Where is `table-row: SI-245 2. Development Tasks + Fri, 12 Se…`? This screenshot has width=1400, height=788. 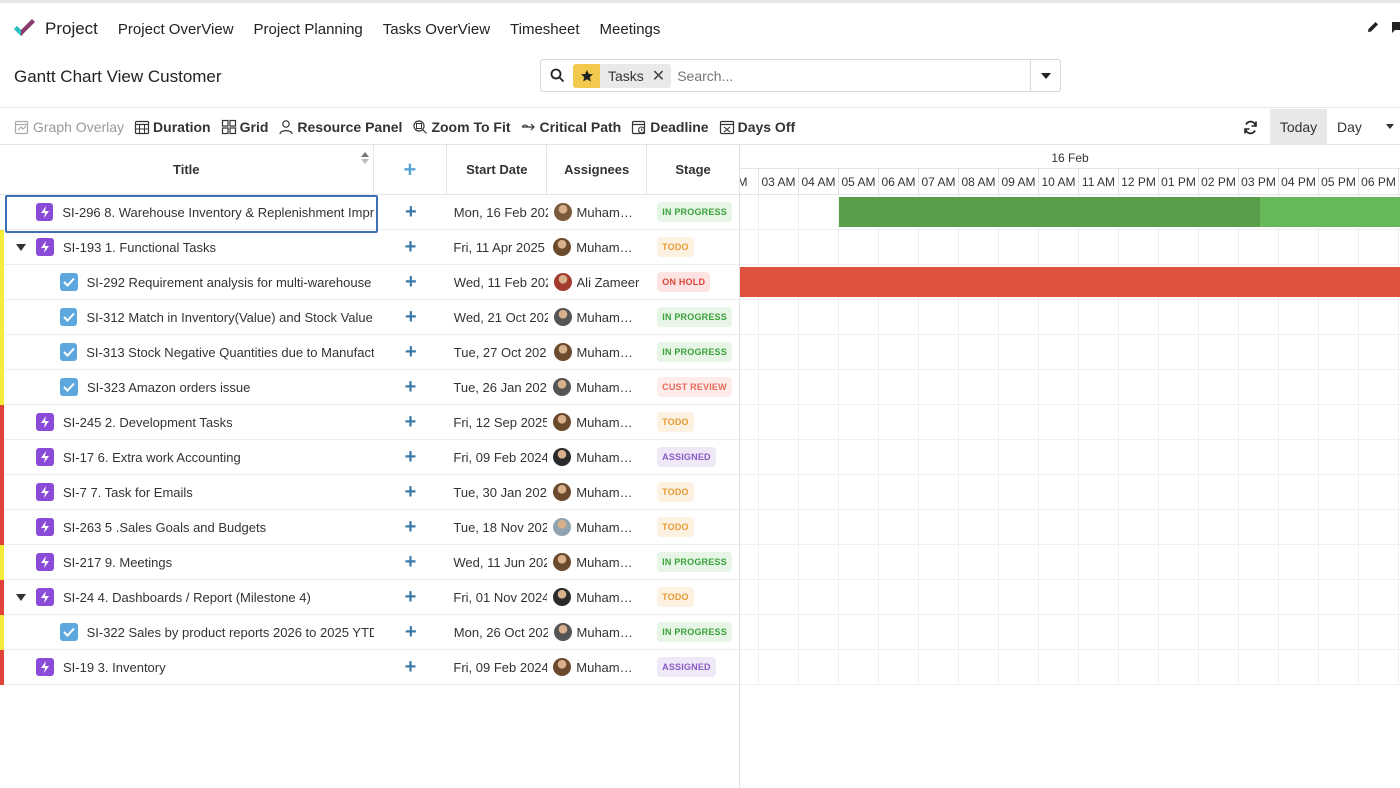
table-row: SI-245 2. Development Tasks + Fri, 12 Se… is located at coordinates (369, 422).